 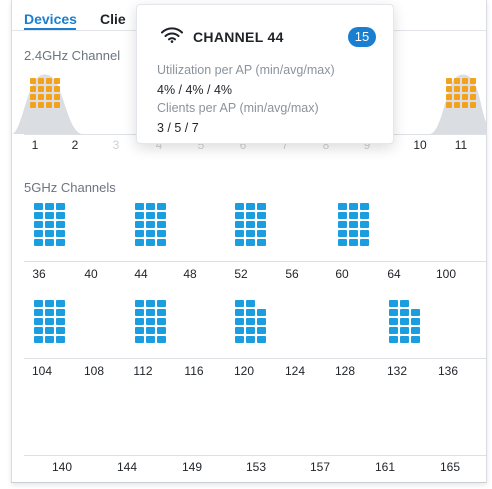 What do you see at coordinates (50, 29) in the screenshot?
I see `active-tab-underline` at bounding box center [50, 29].